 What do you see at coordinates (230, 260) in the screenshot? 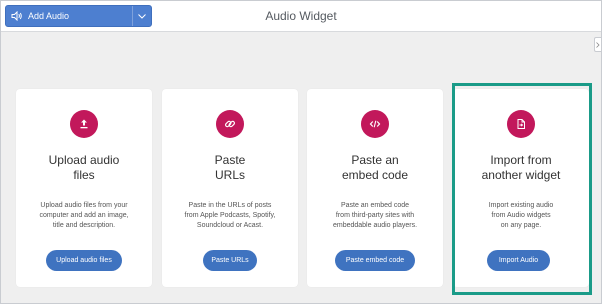
I see `paste-urls-button: Paste URLs` at bounding box center [230, 260].